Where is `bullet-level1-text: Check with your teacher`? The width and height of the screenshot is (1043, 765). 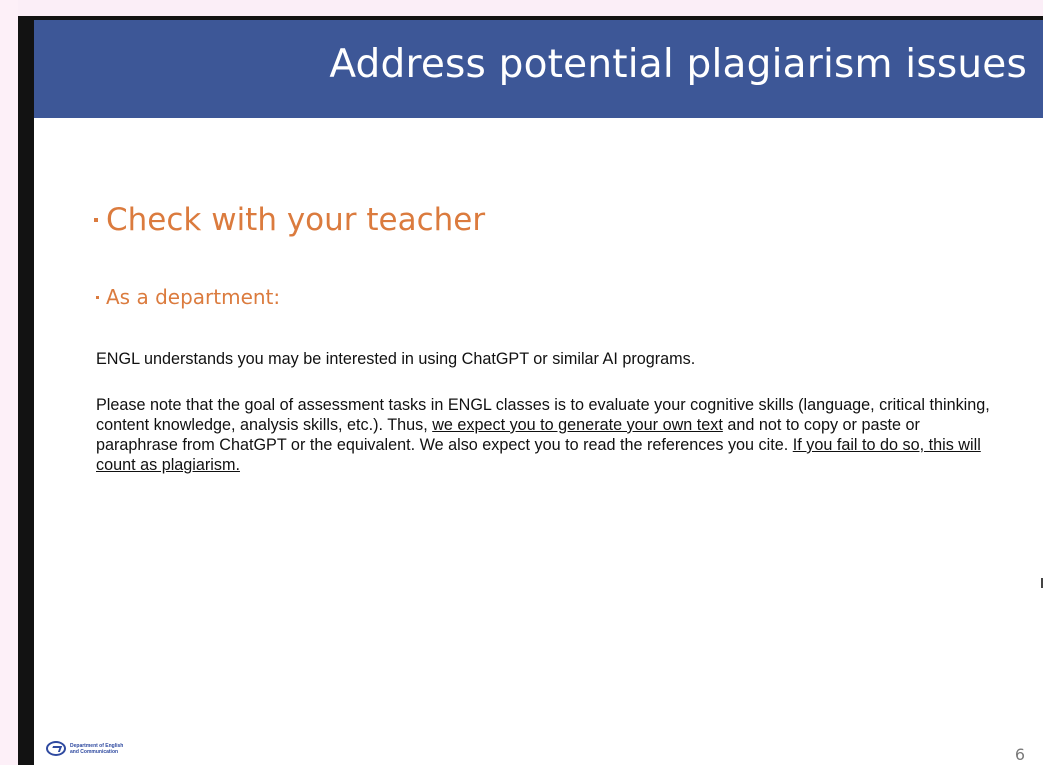
bullet-level1-text: Check with your teacher is located at coordinates (296, 220).